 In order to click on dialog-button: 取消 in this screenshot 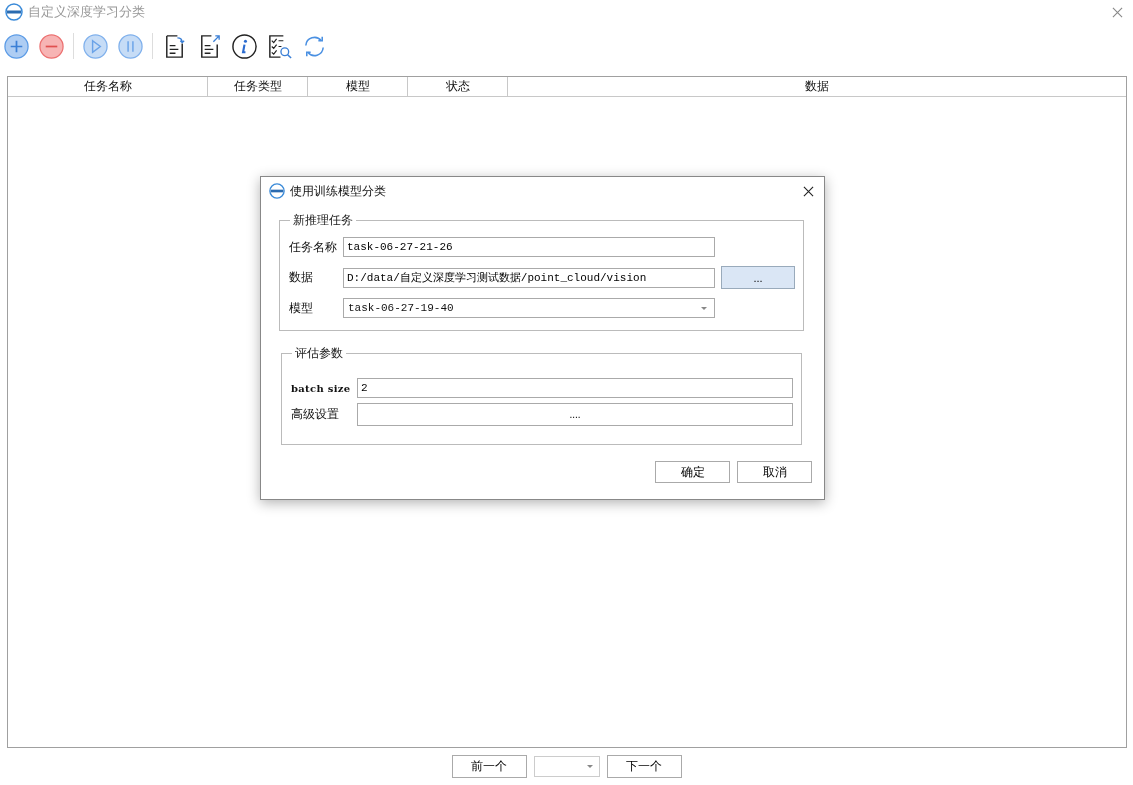, I will do `click(774, 472)`.